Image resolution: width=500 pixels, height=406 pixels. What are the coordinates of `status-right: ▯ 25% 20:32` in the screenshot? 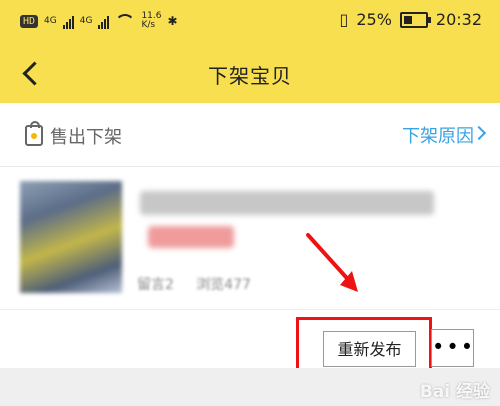 It's located at (411, 19).